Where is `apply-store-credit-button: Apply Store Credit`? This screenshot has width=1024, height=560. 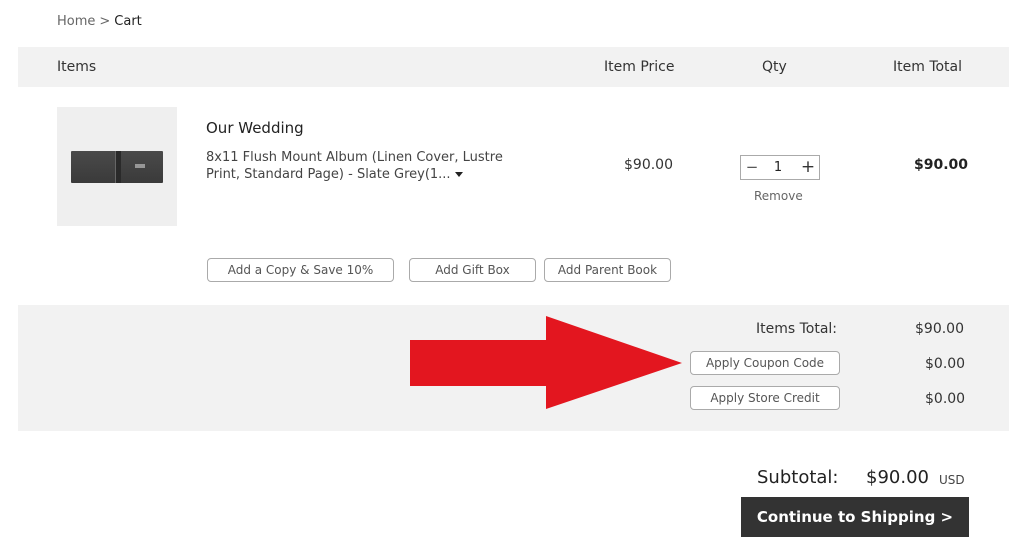
apply-store-credit-button: Apply Store Credit is located at coordinates (765, 398).